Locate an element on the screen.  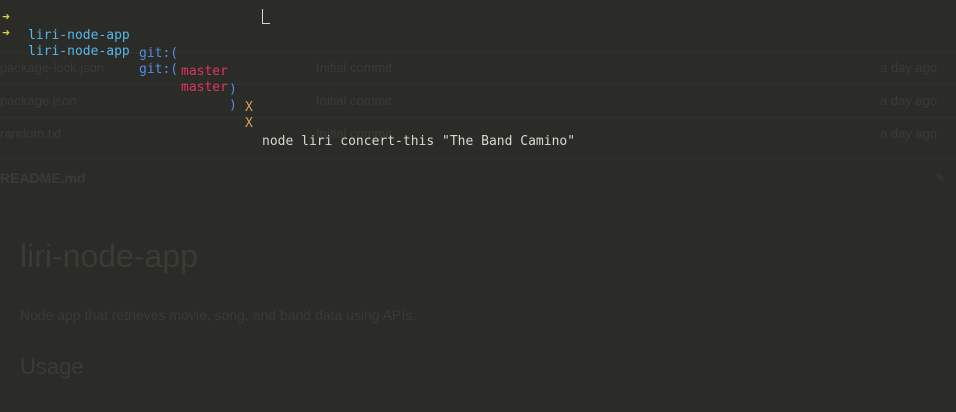
prompt-branch: master is located at coordinates (204, 87).